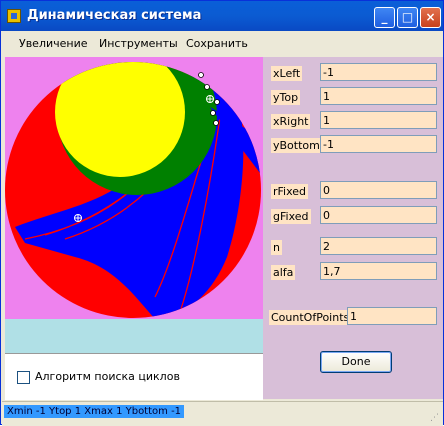 This screenshot has height=426, width=444. Describe the element at coordinates (134, 336) in the screenshot. I see `canvas-strip` at that location.